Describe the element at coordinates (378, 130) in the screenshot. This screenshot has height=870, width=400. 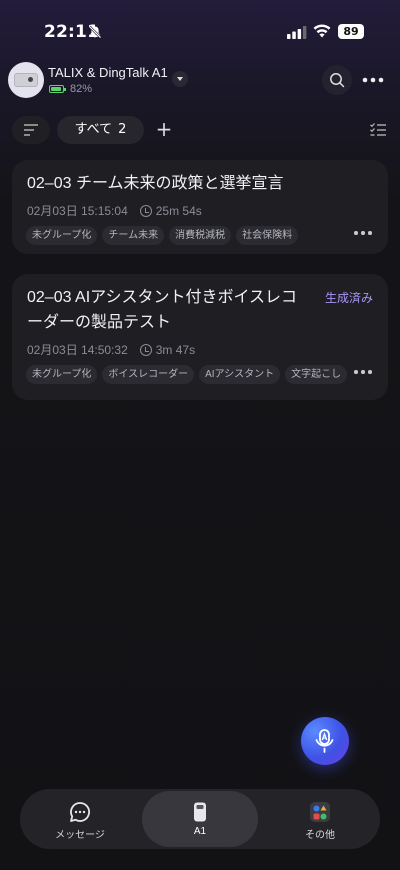
I see `checklist-icon` at that location.